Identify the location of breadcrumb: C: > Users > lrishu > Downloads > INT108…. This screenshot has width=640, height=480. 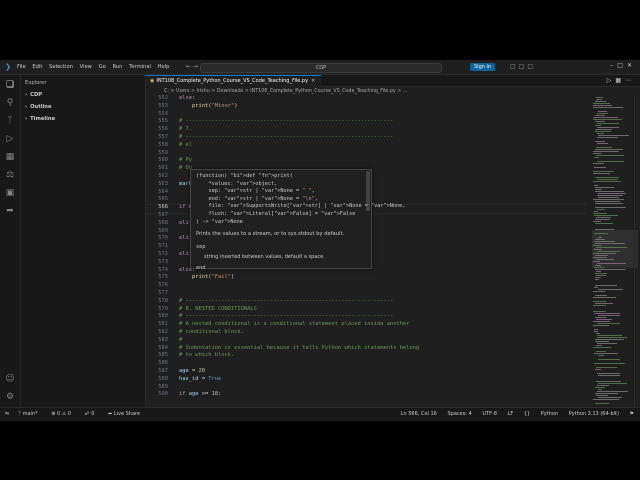
(285, 91).